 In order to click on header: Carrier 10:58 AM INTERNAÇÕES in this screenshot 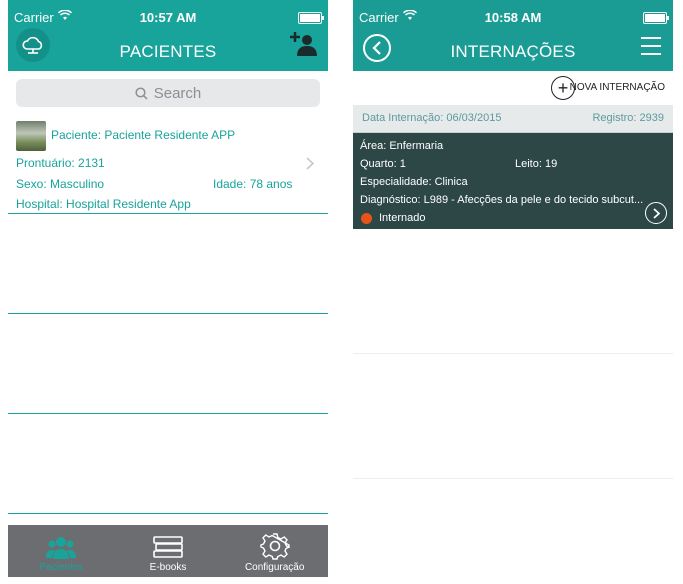, I will do `click(513, 35)`.